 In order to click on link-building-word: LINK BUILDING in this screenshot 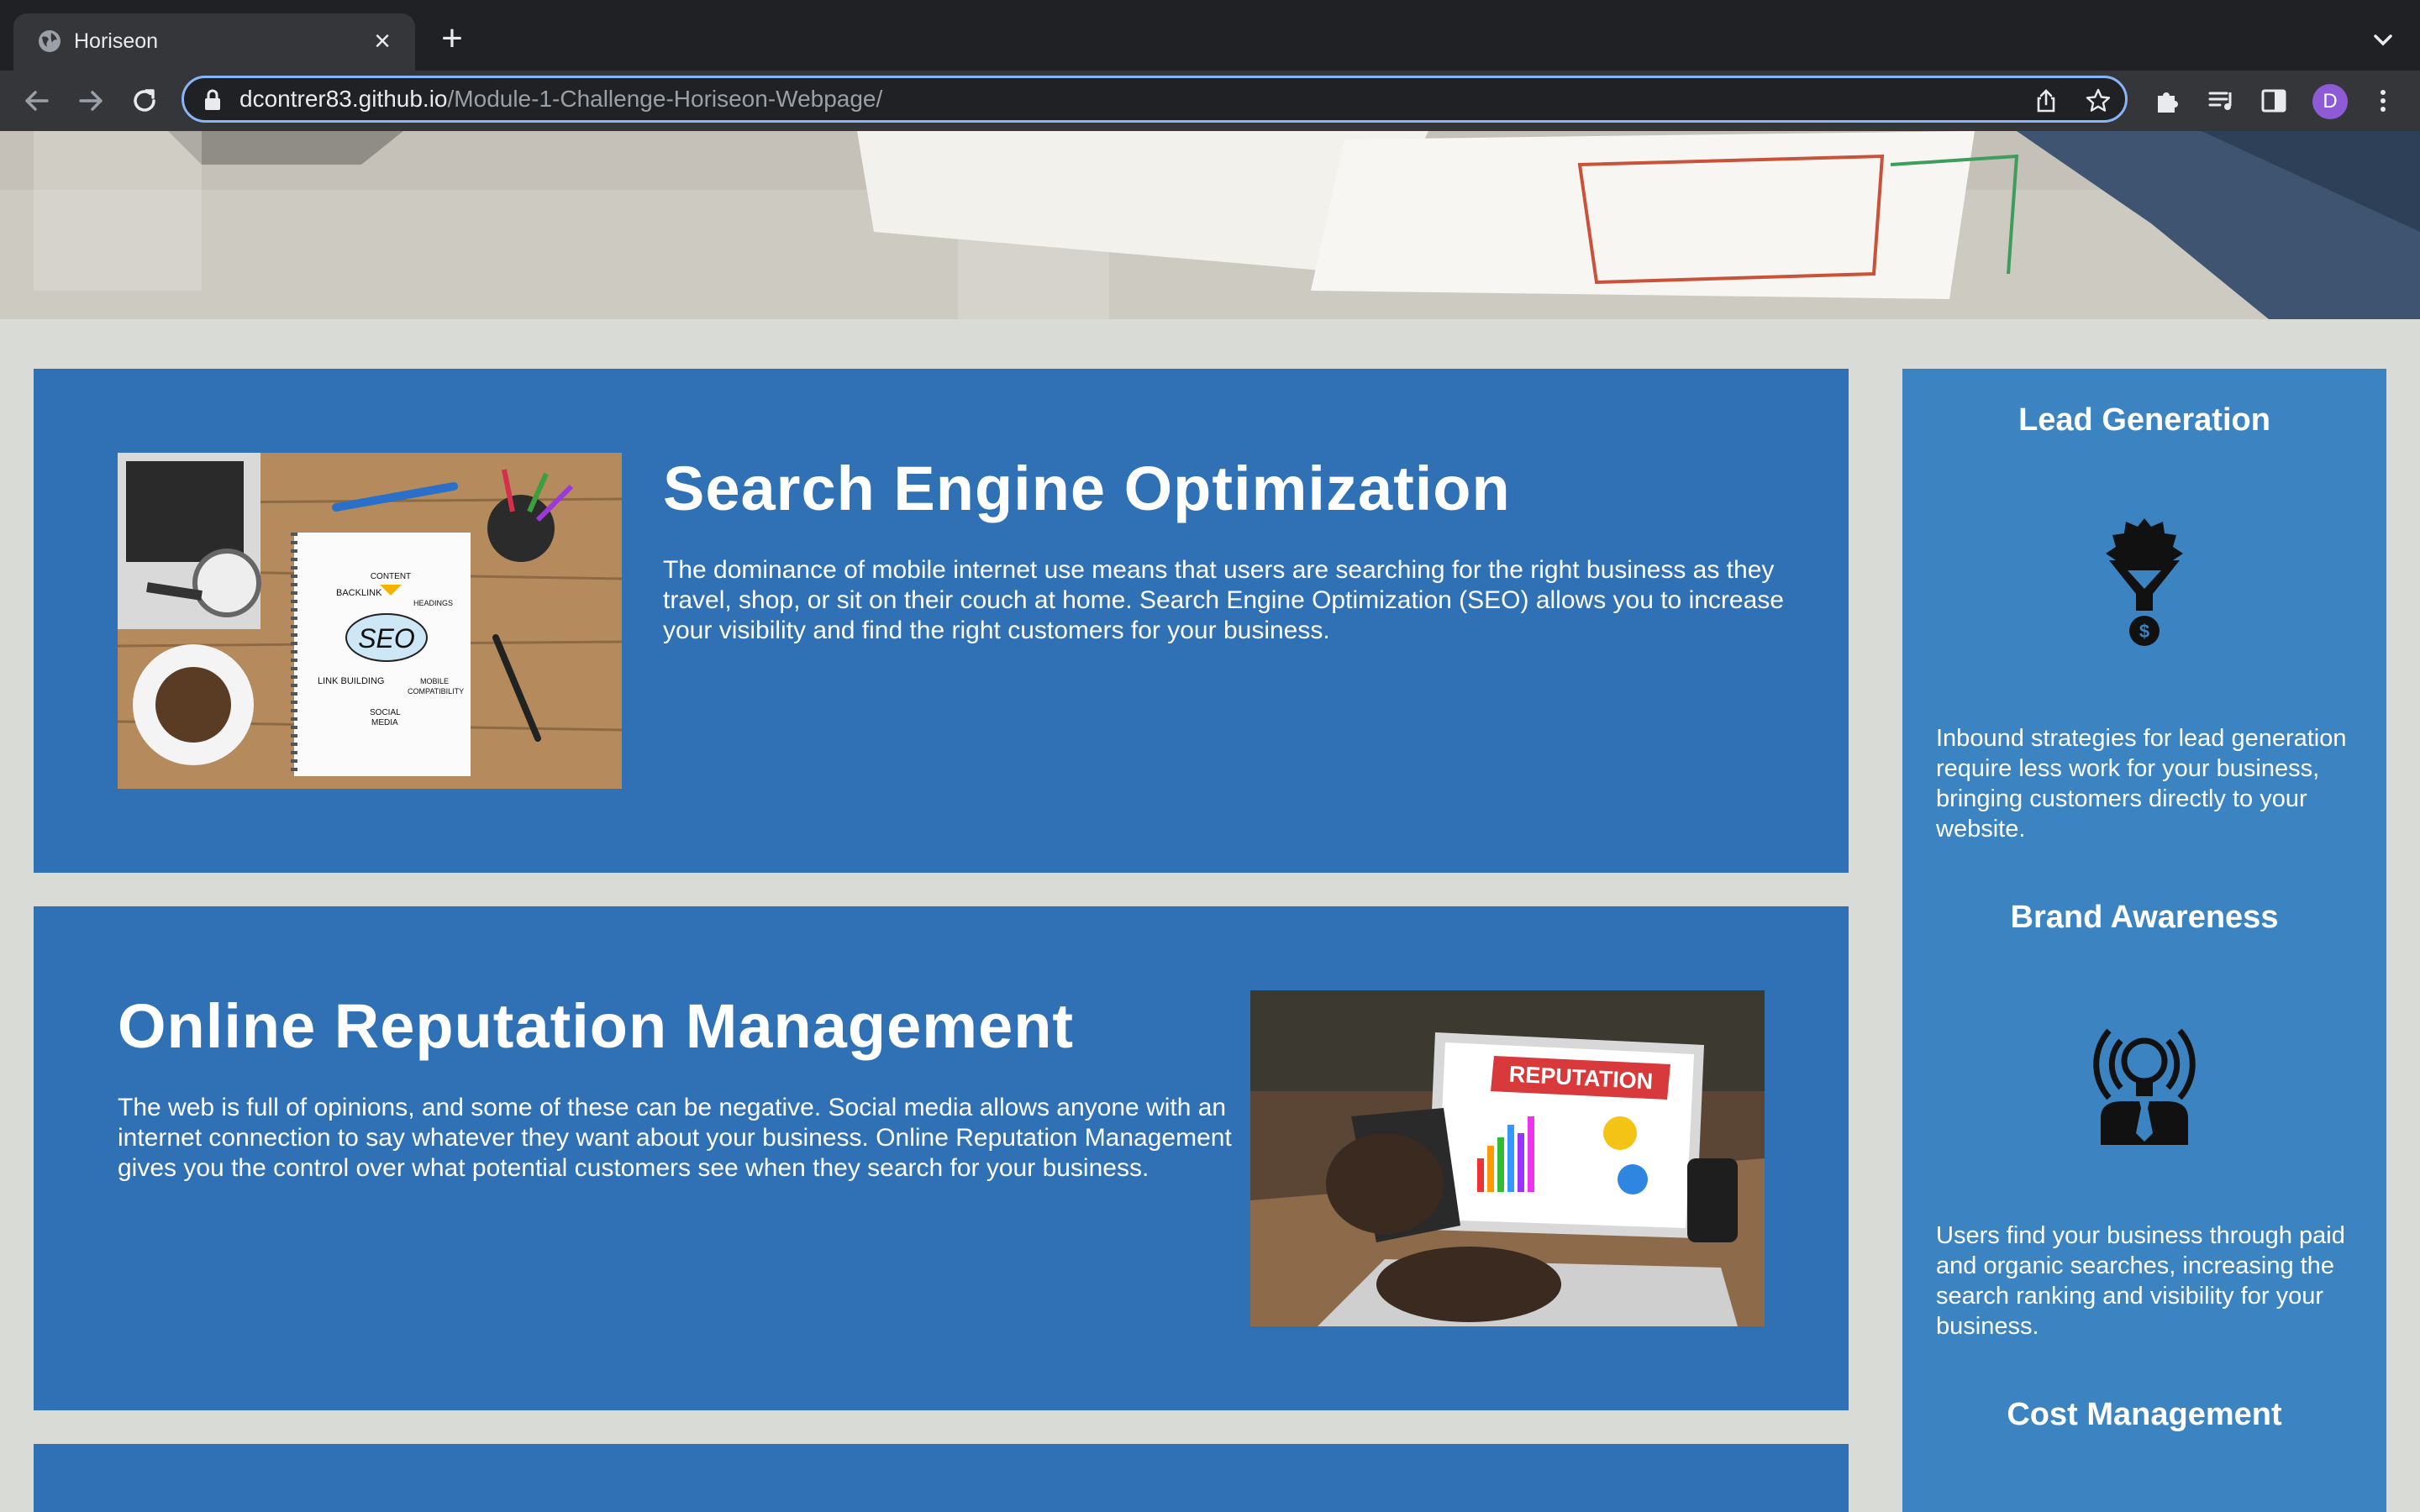, I will do `click(351, 681)`.